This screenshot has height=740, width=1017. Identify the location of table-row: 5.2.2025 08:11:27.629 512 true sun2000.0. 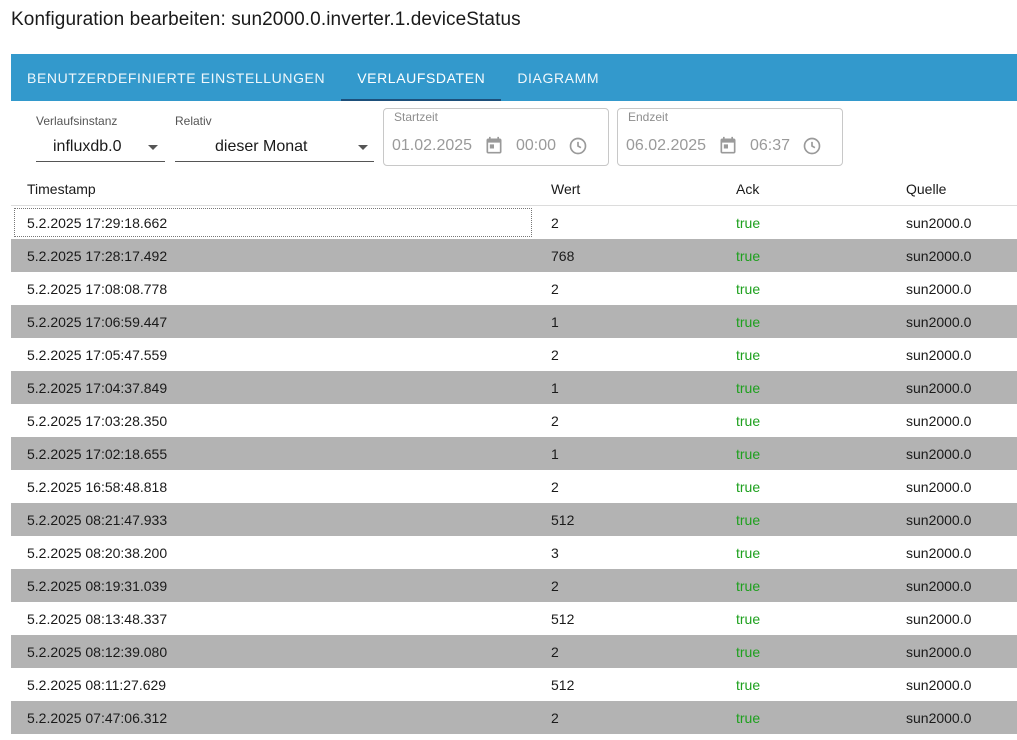
(514, 684).